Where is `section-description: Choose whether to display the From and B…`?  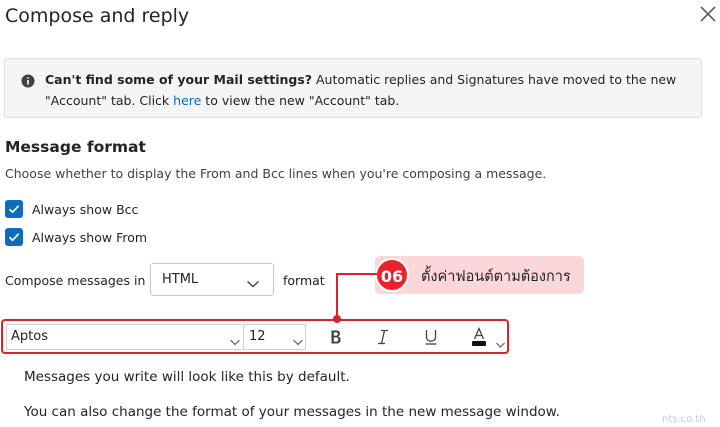
section-description: Choose whether to display the From and B… is located at coordinates (276, 173).